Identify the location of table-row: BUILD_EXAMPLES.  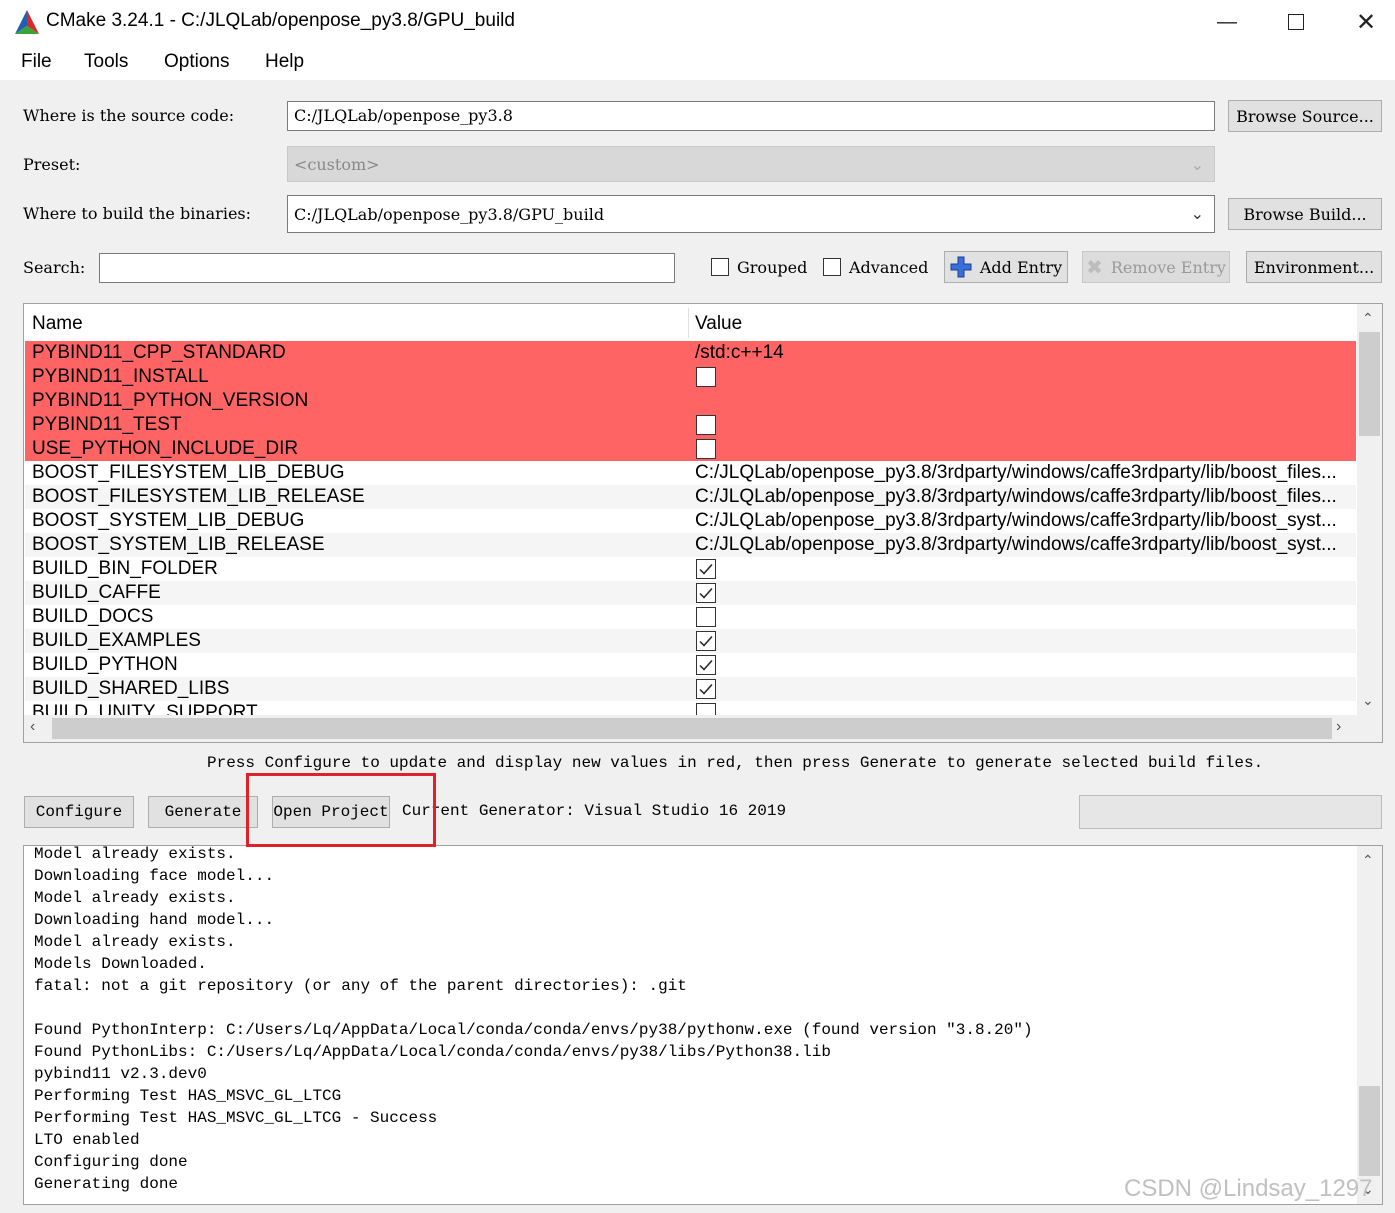
(690, 641).